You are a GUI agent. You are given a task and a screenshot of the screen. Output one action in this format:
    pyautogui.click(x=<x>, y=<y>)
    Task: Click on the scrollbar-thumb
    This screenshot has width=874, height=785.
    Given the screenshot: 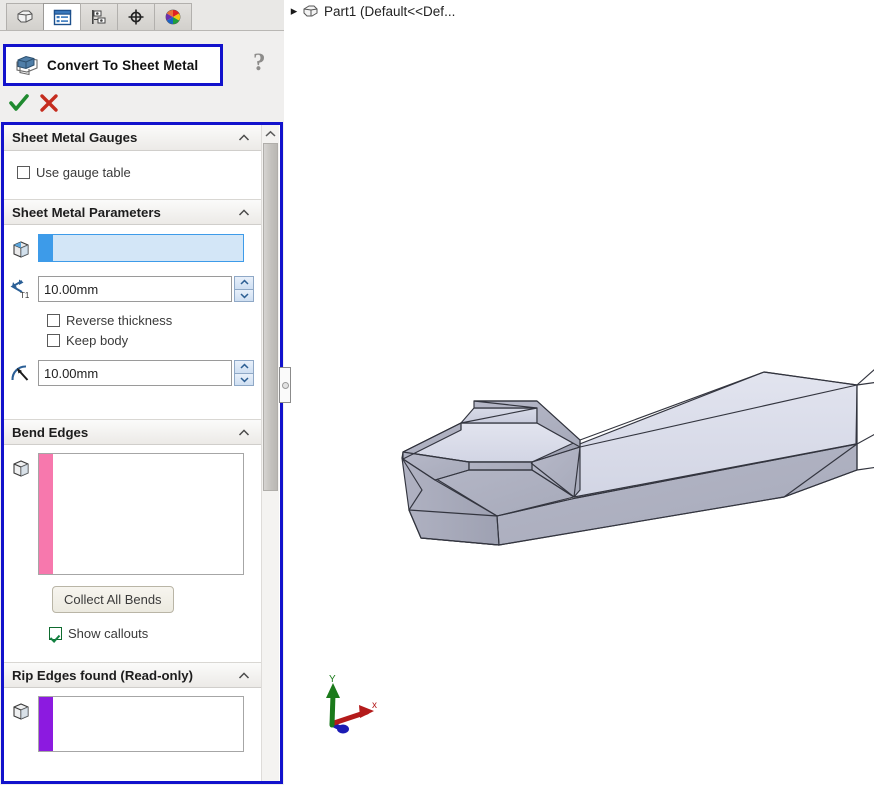 What is the action you would take?
    pyautogui.click(x=270, y=317)
    